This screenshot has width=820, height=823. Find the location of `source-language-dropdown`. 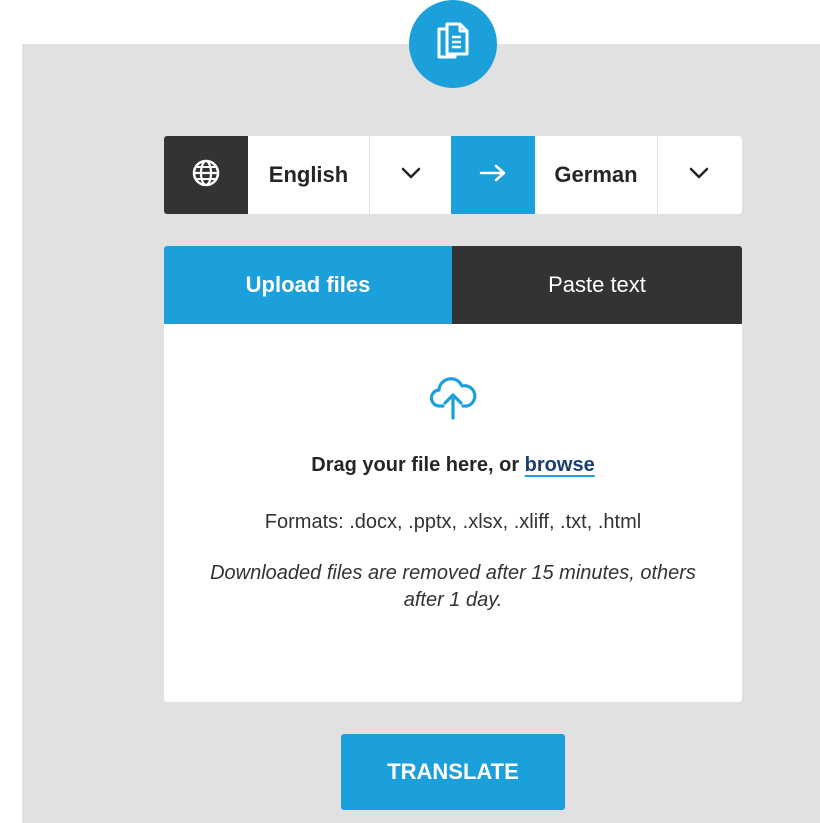

source-language-dropdown is located at coordinates (410, 175).